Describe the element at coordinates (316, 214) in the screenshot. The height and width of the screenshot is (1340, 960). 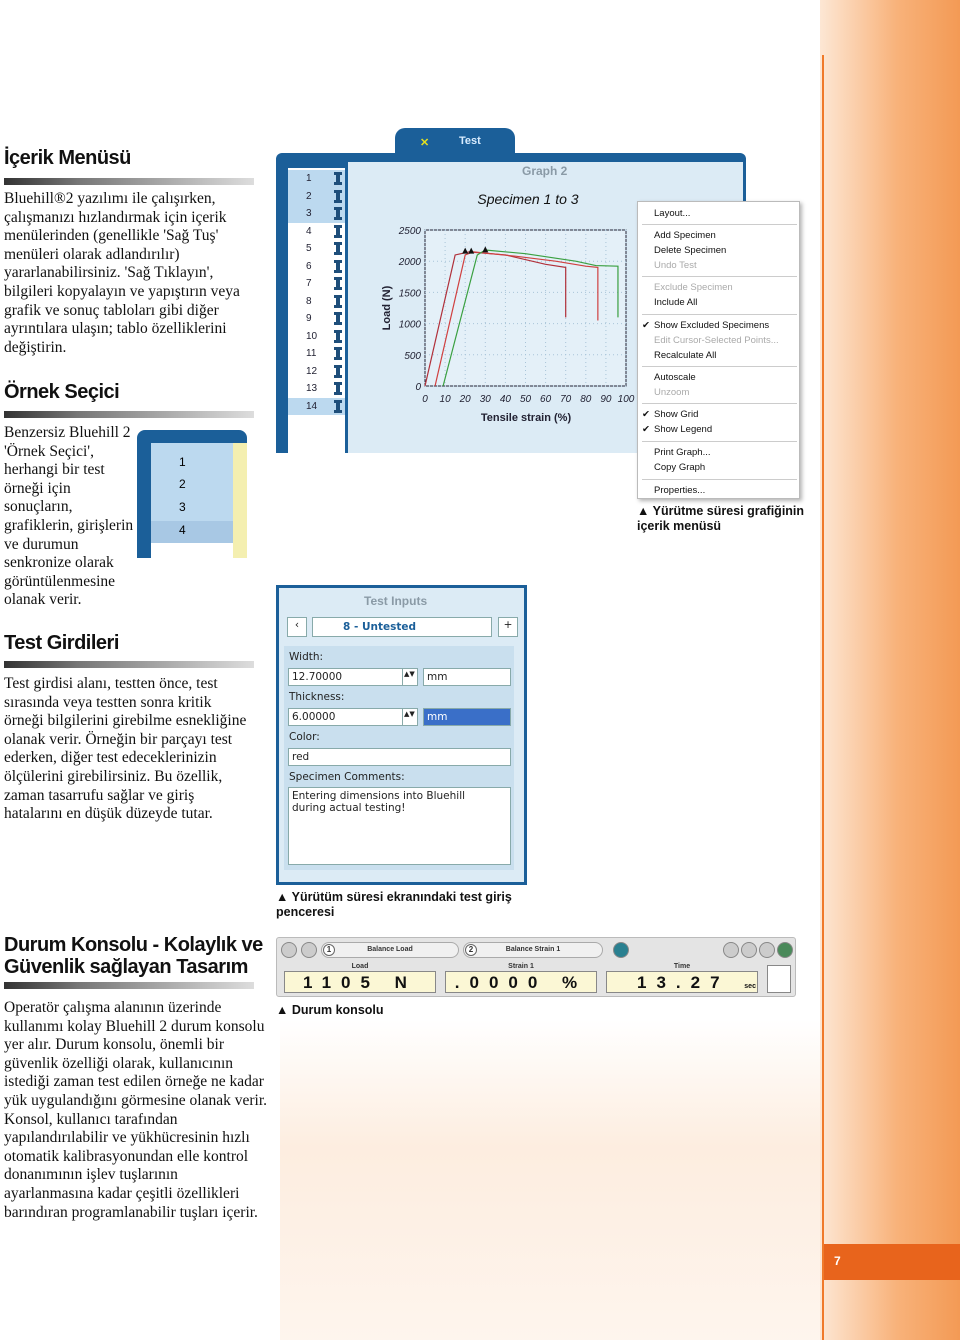
I see `specimen-row: 3` at that location.